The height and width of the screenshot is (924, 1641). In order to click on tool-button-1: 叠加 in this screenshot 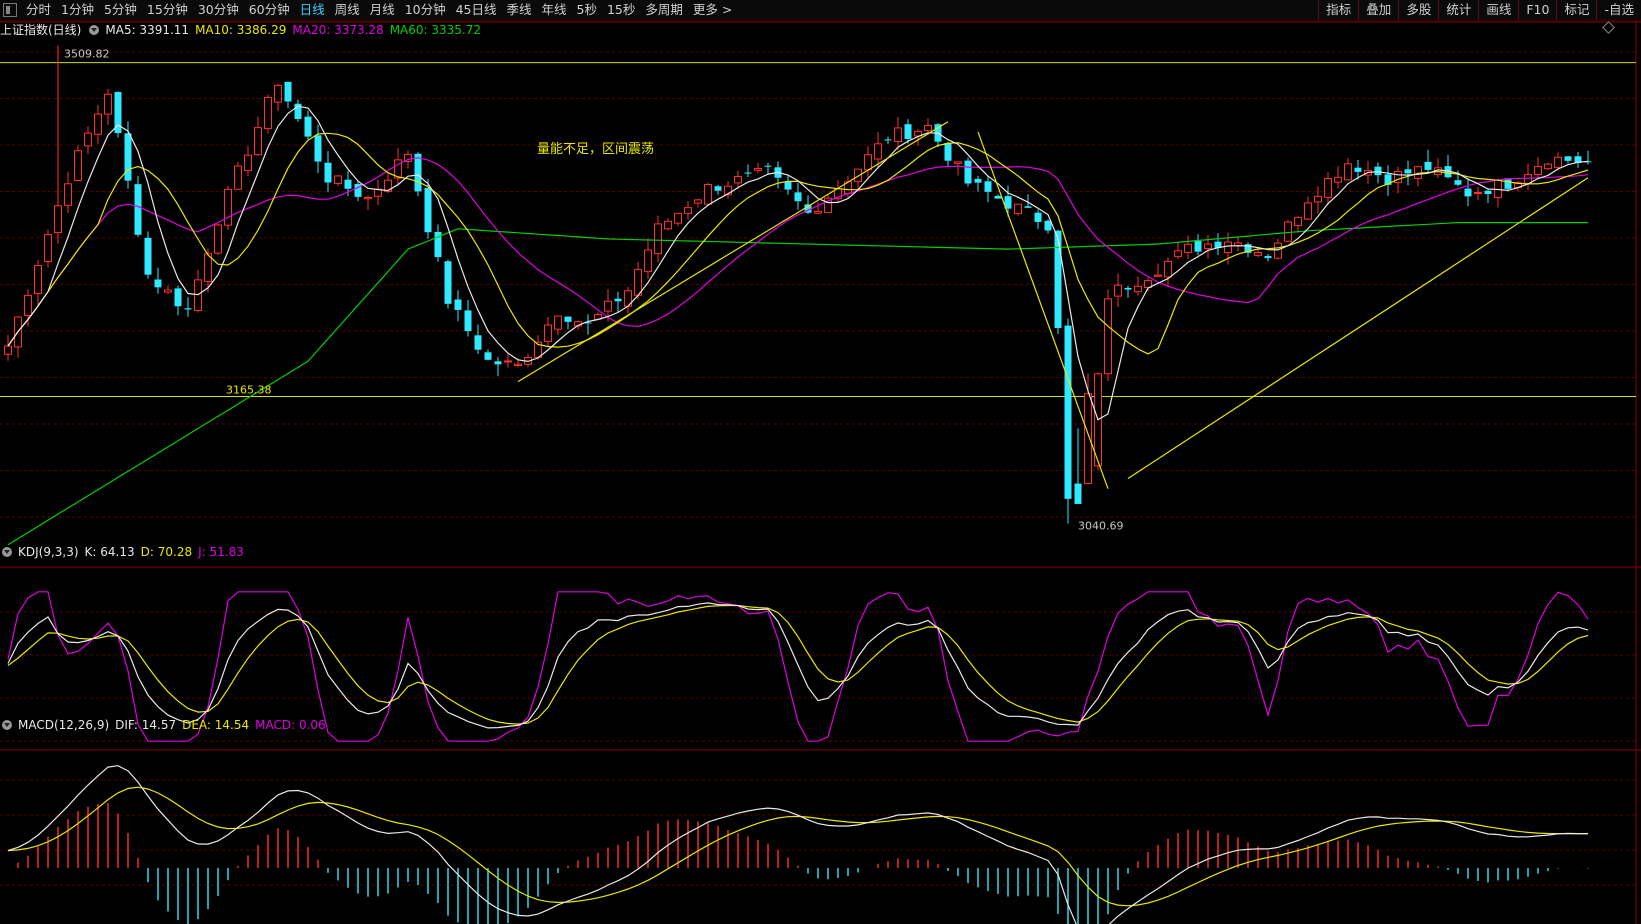, I will do `click(1378, 10)`.